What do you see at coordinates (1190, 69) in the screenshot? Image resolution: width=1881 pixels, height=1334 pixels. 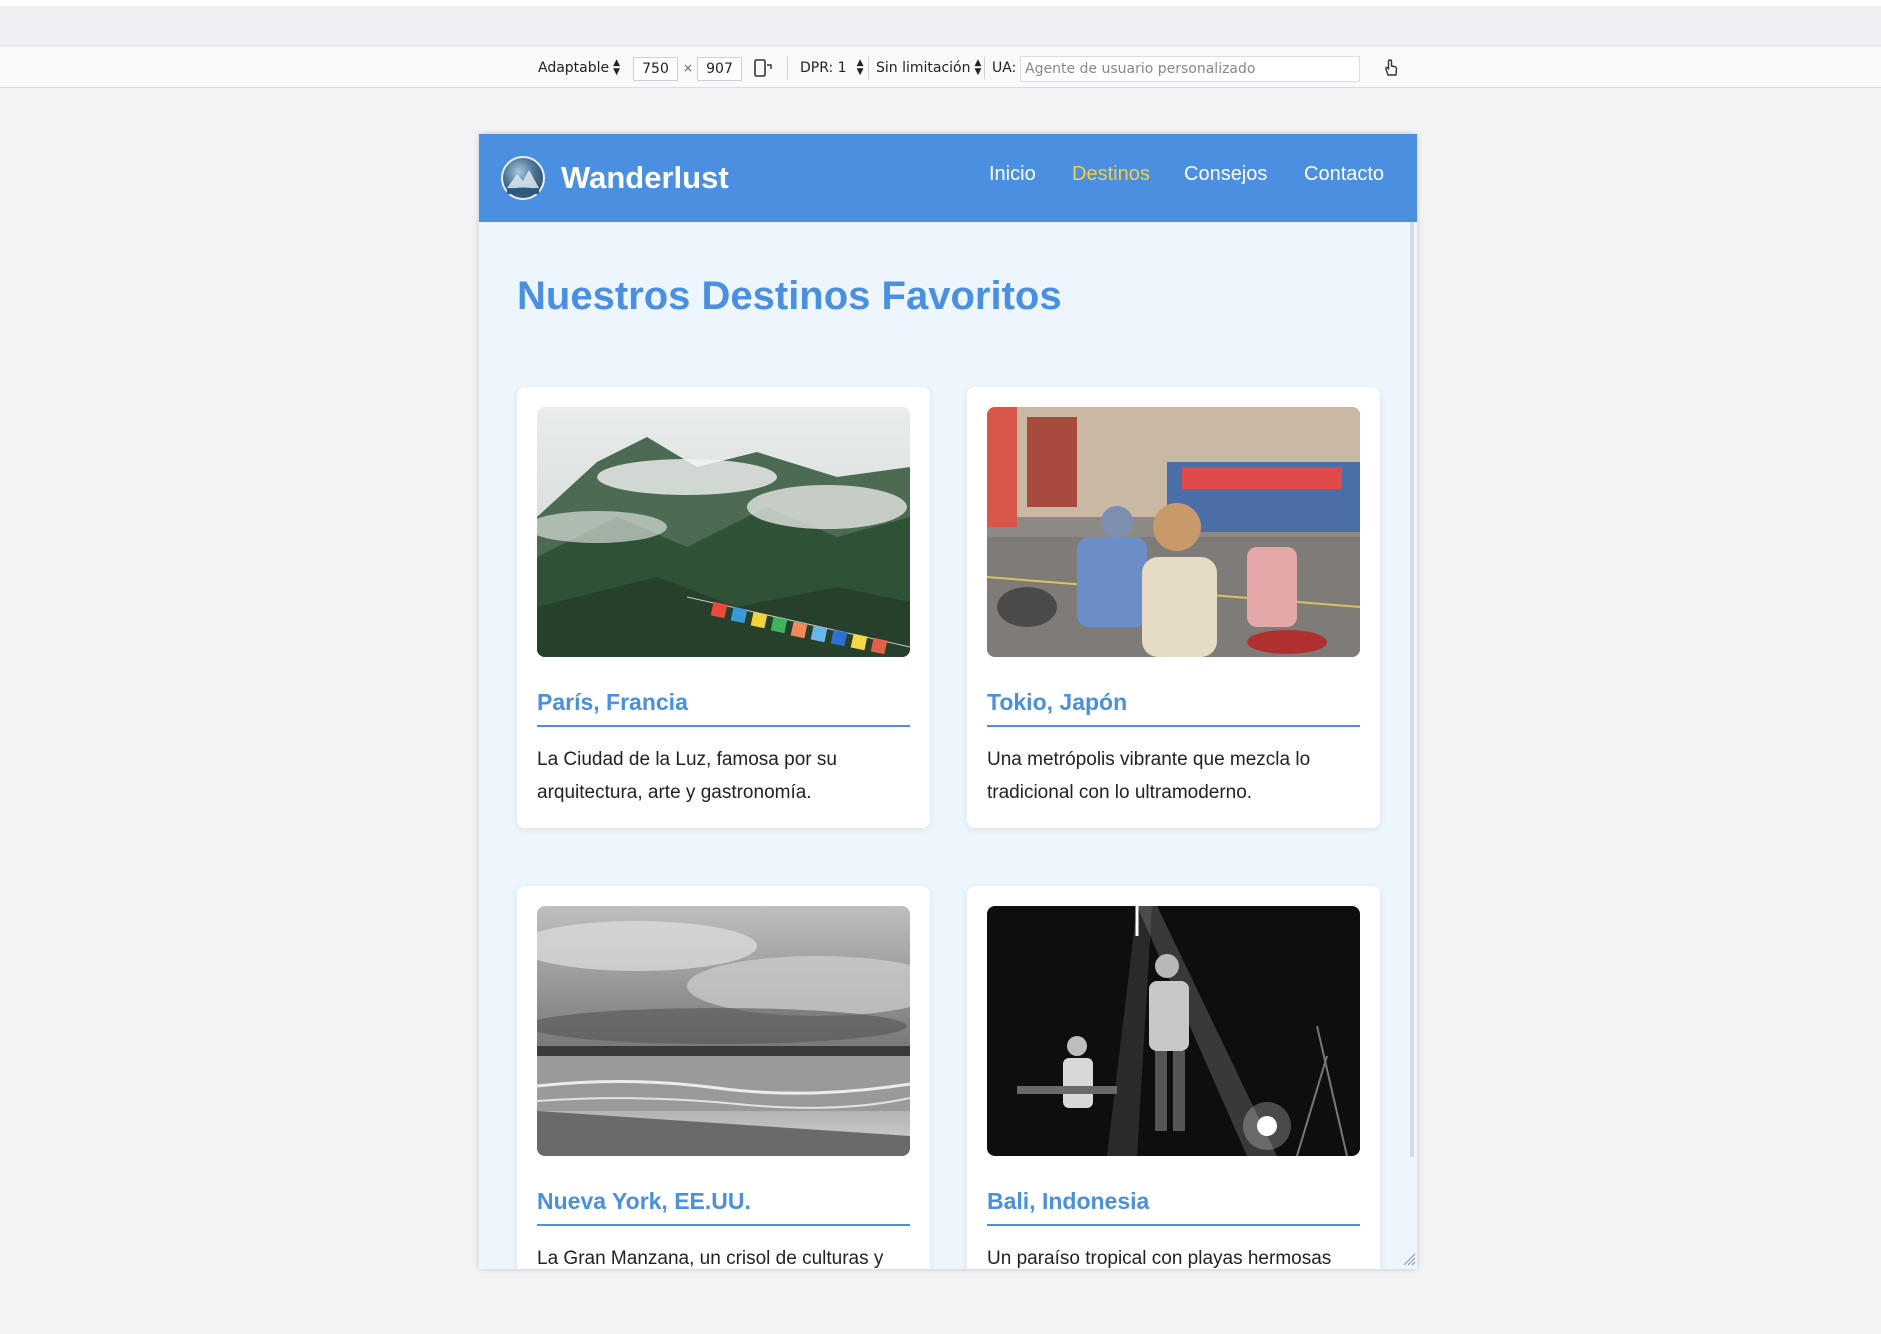 I see `user-agent-input: Agente de usuario personalizado` at bounding box center [1190, 69].